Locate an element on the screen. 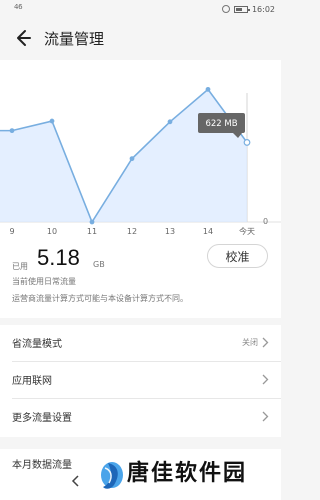  app-network-label: 应用联网 is located at coordinates (32, 381).